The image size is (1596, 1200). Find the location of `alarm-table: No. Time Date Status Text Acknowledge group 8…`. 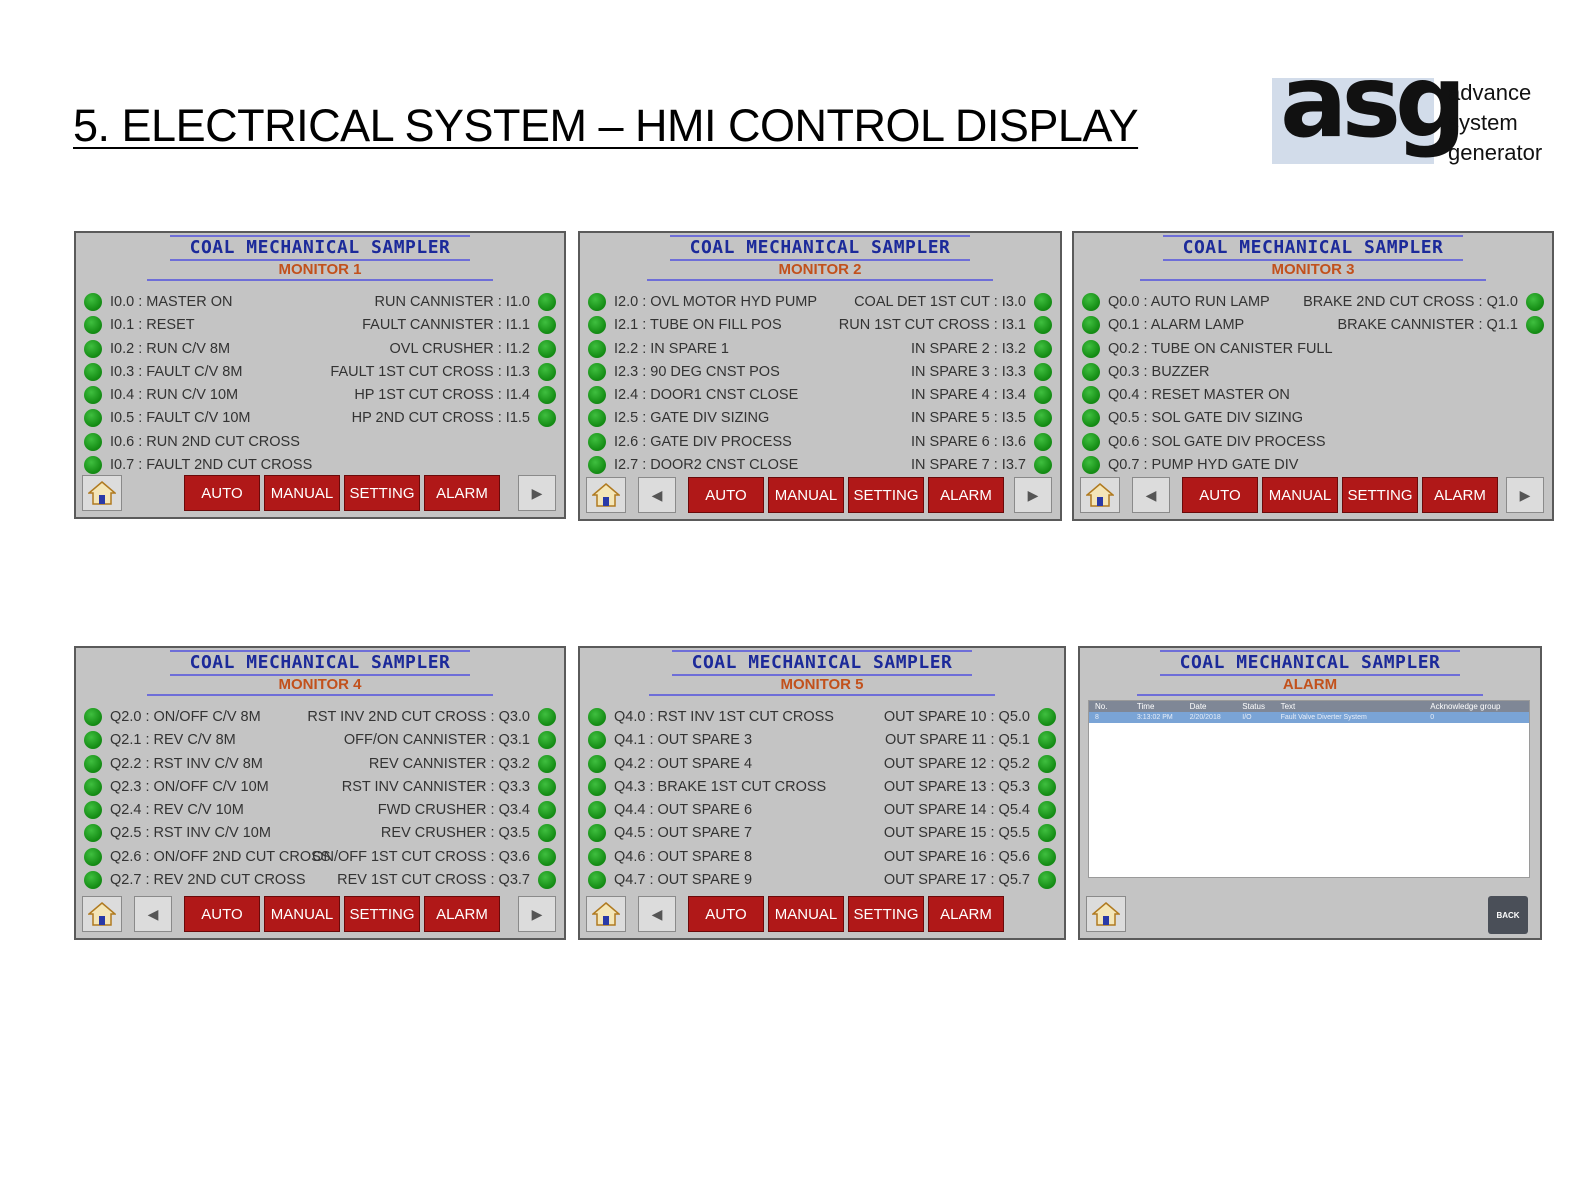

alarm-table: No. Time Date Status Text Acknowledge group 8… is located at coordinates (1309, 789).